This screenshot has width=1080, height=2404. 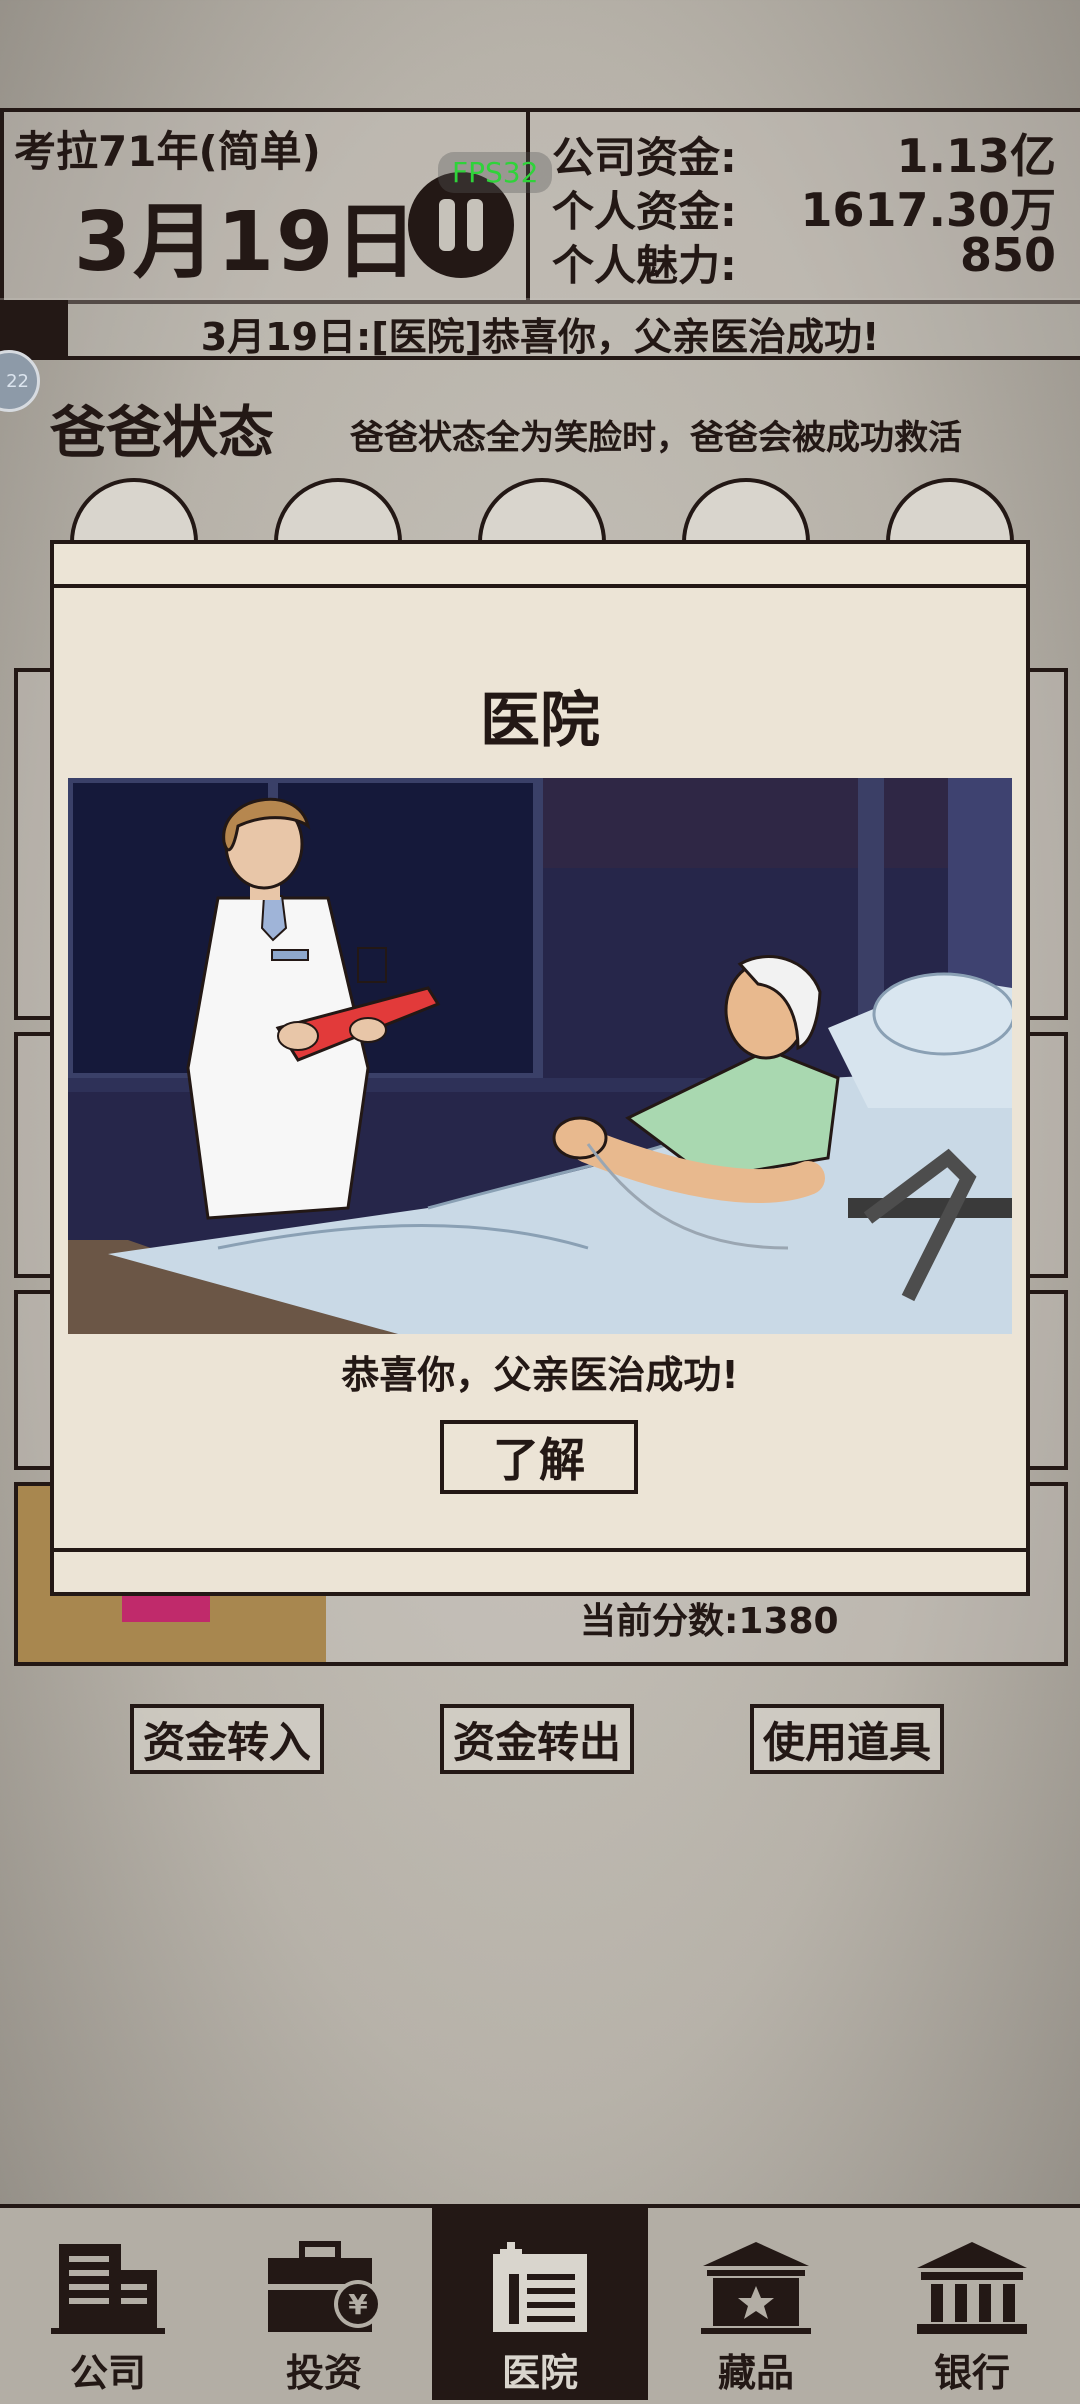 What do you see at coordinates (539, 1457) in the screenshot?
I see `acknowledge-button: 了解` at bounding box center [539, 1457].